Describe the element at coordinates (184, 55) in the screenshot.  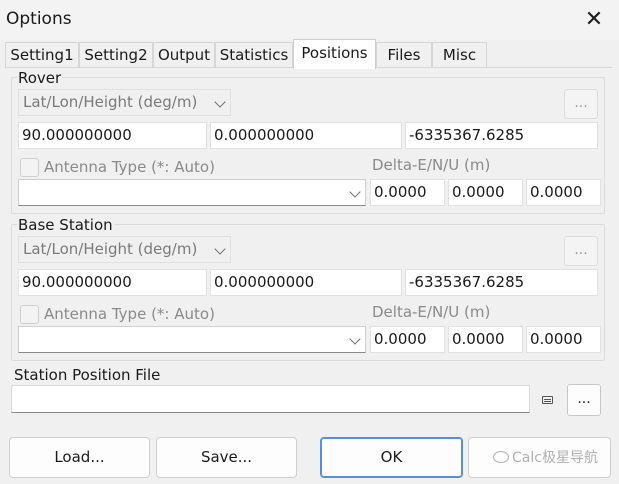
I see `tab-output: Output` at that location.